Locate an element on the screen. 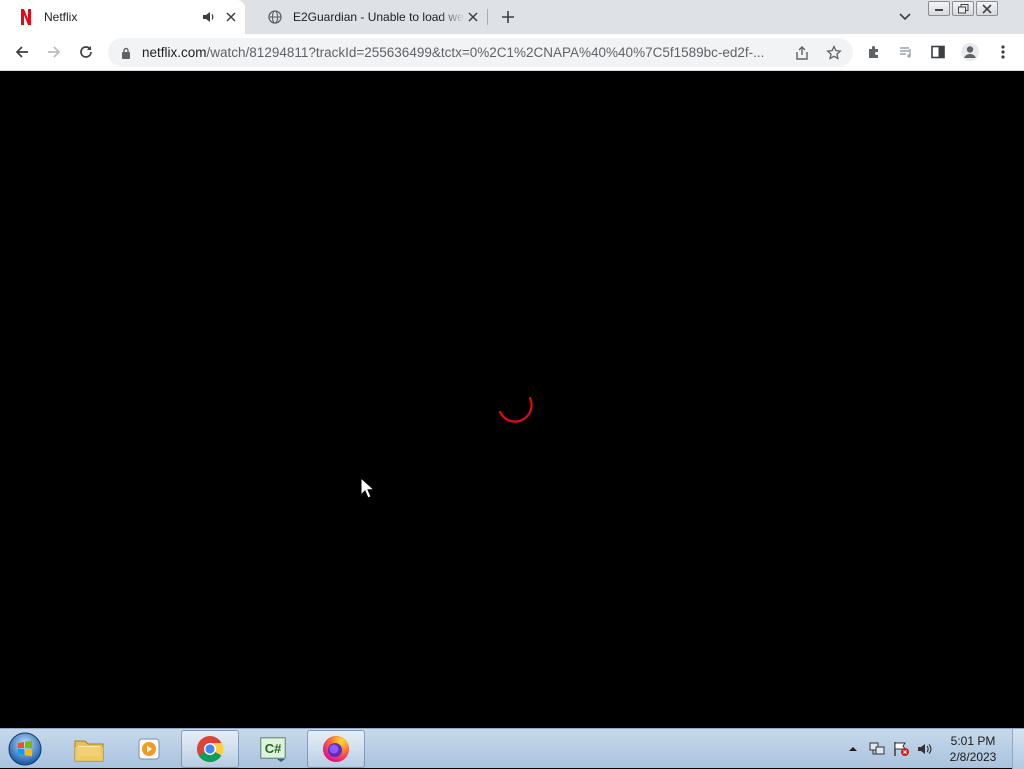 This screenshot has height=769, width=1024. reload-button is located at coordinates (86, 52).